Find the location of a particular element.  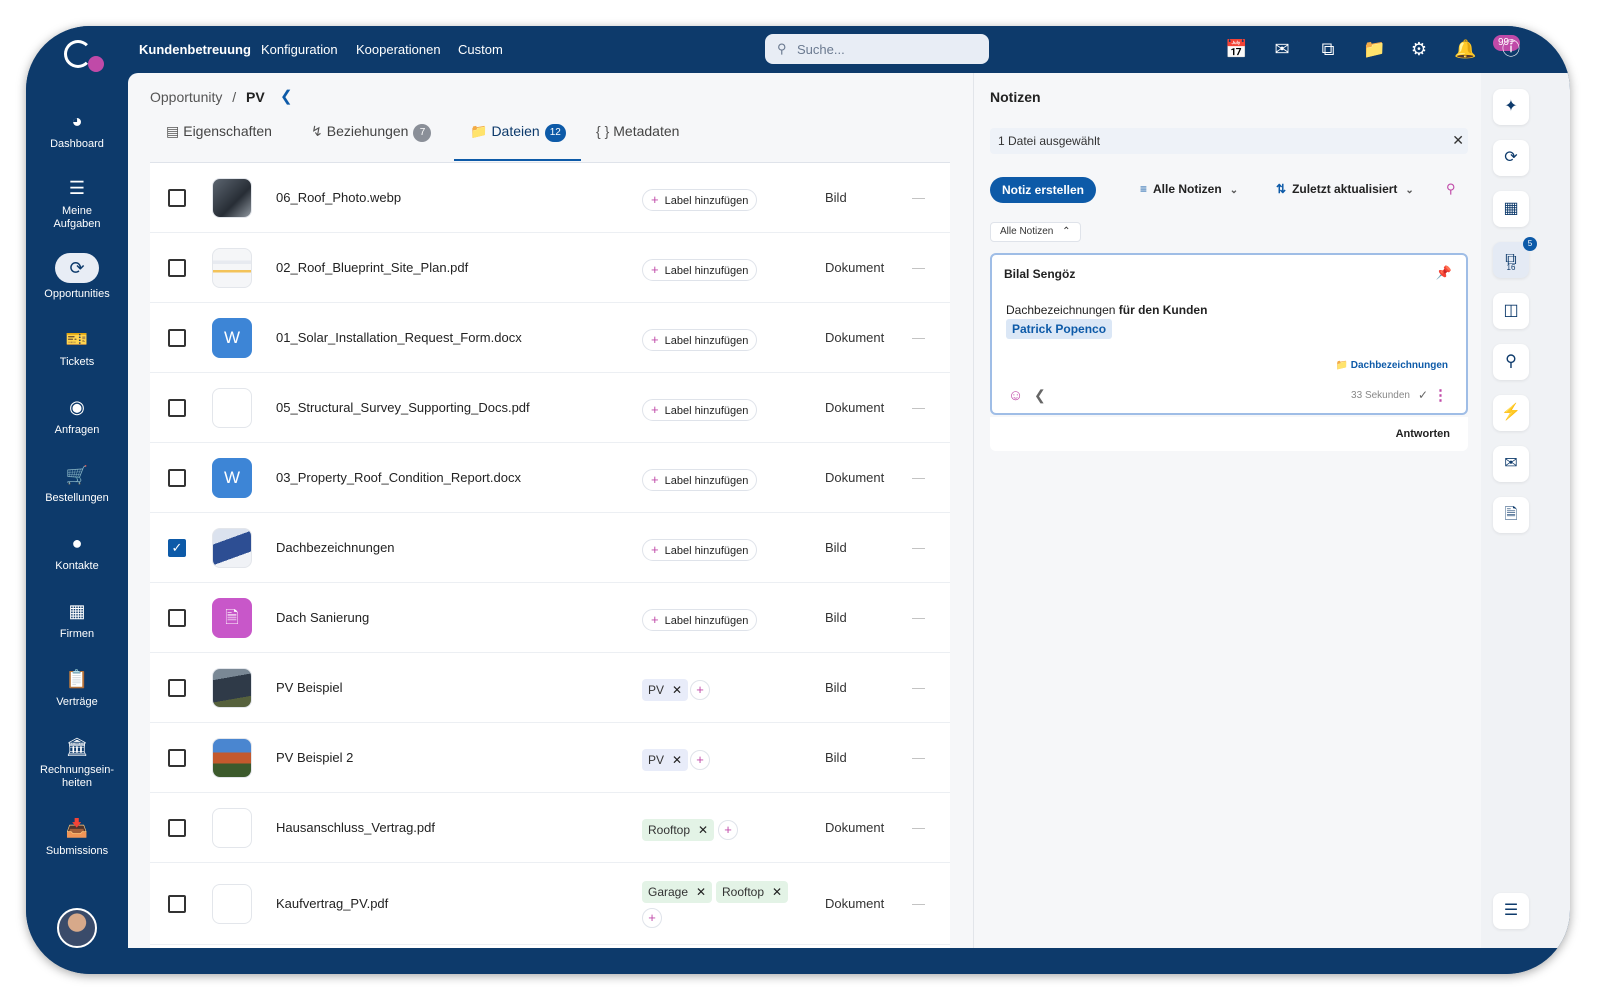

all-notes-toggle: Alle Notizen ⌃ is located at coordinates (1035, 232).